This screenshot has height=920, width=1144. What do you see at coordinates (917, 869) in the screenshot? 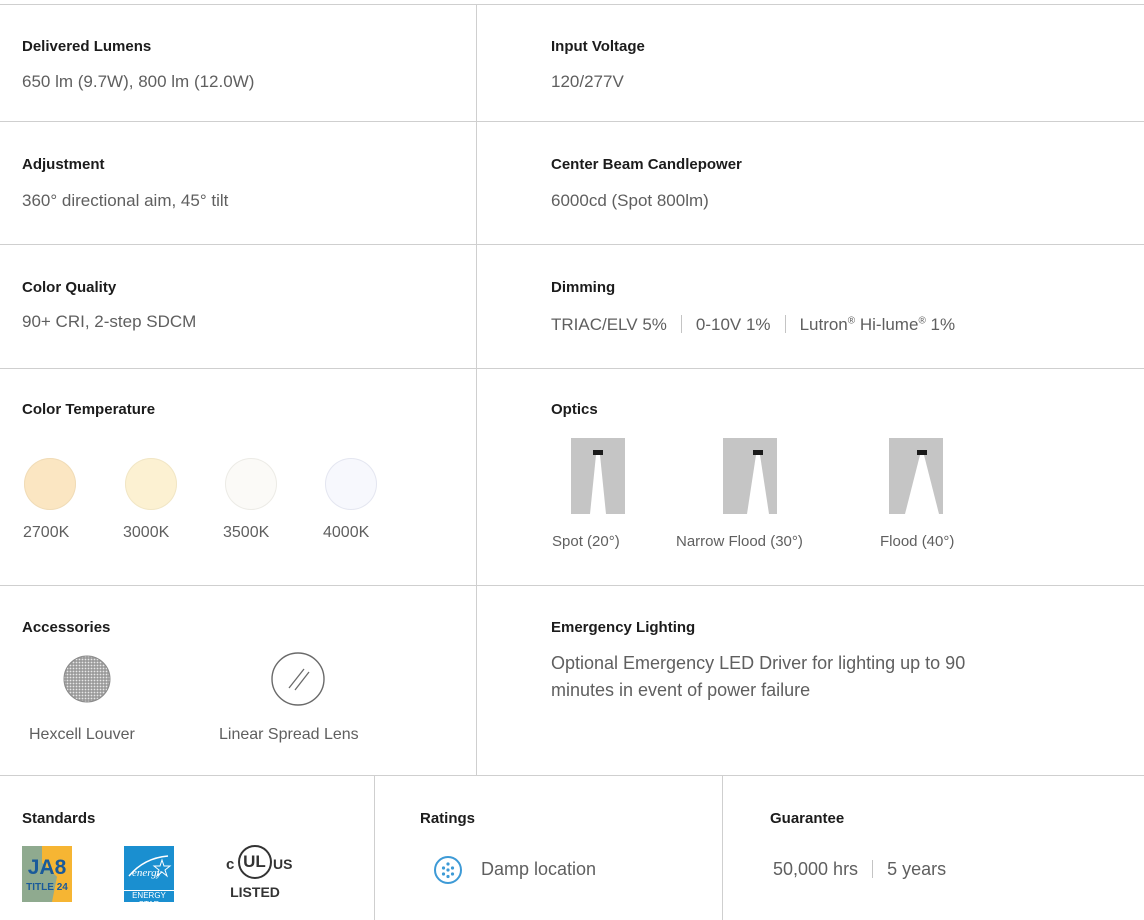
I see `guarantee-years: 5 years` at bounding box center [917, 869].